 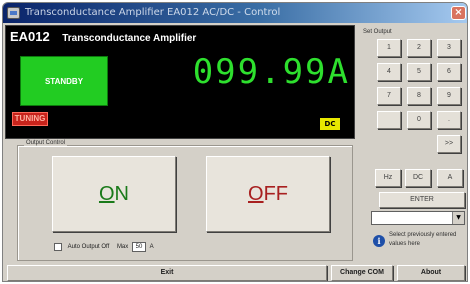 I want to click on on-button: ON, so click(x=114, y=194).